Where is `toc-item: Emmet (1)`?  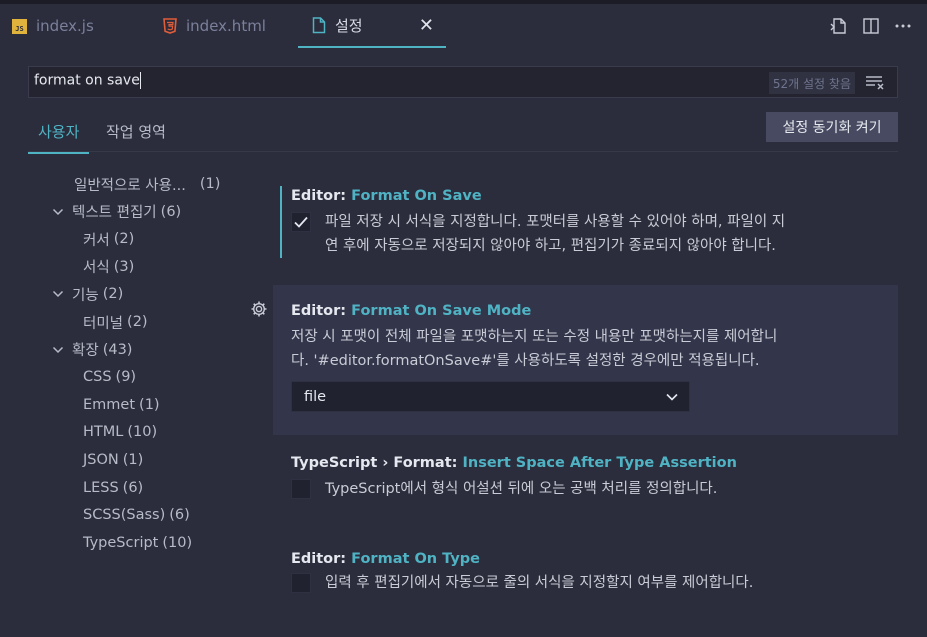 toc-item: Emmet (1) is located at coordinates (121, 405).